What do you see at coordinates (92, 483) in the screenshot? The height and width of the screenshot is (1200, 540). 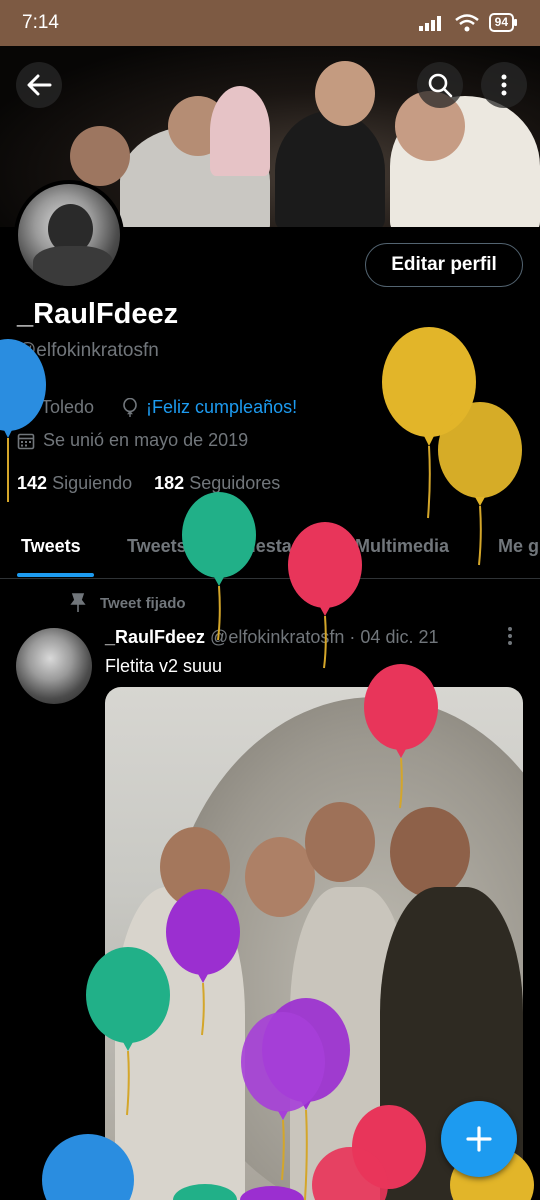 I see `following-label: Siguiendo` at bounding box center [92, 483].